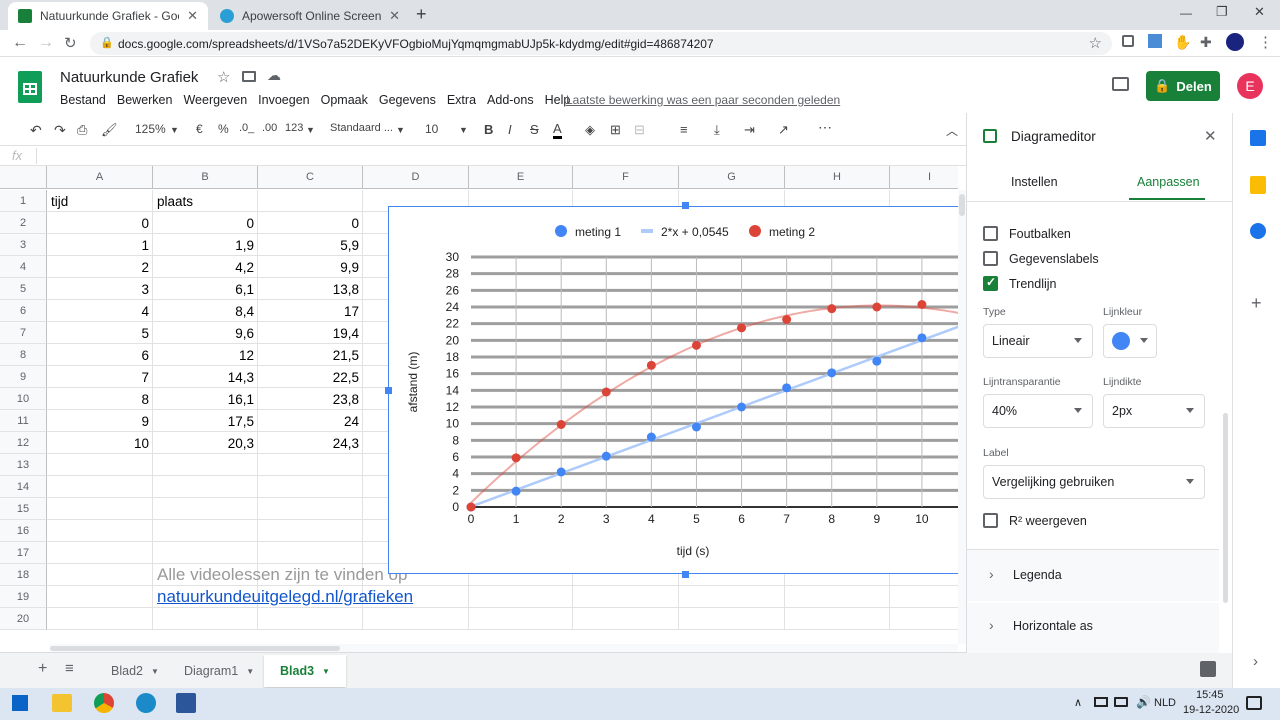  What do you see at coordinates (1258, 185) in the screenshot?
I see `keep-icon` at bounding box center [1258, 185].